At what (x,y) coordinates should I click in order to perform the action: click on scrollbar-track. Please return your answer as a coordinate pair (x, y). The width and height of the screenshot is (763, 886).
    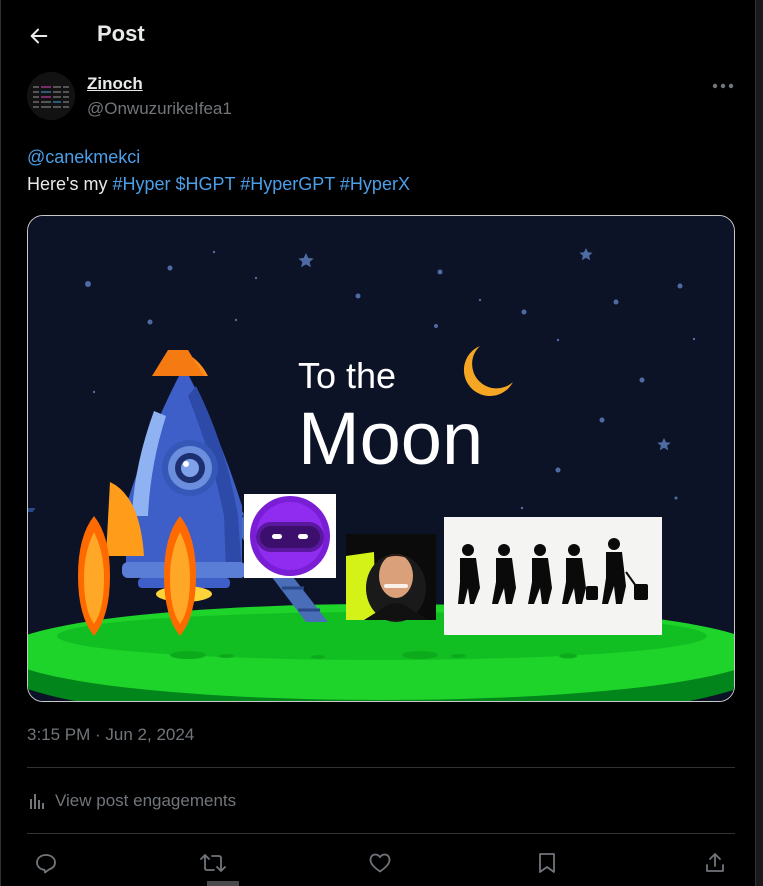
    Looking at the image, I should click on (759, 443).